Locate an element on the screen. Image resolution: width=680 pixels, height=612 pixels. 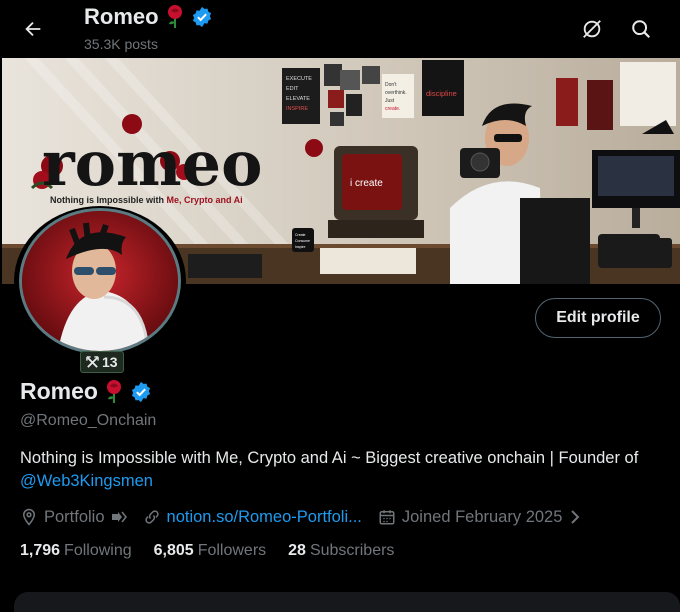
banner-note-line: overthink. is located at coordinates (396, 93).